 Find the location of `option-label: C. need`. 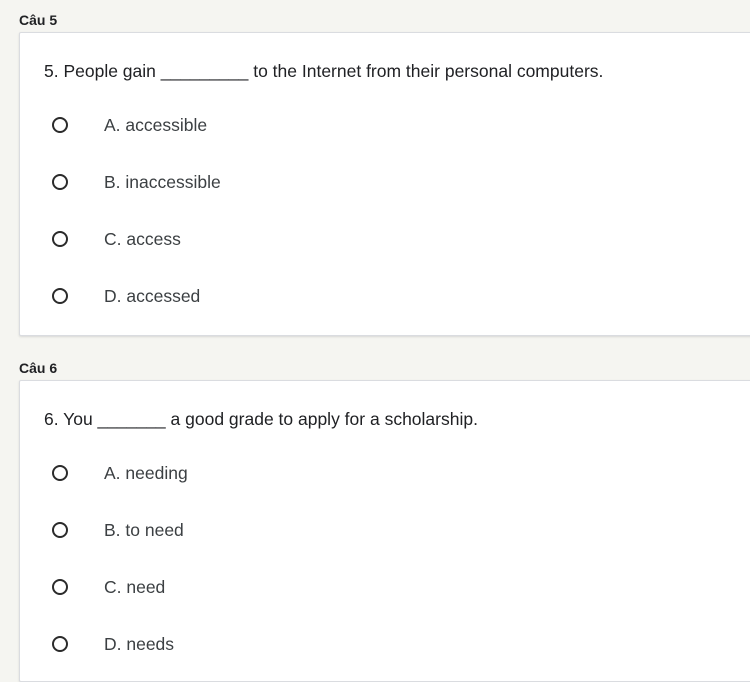

option-label: C. need is located at coordinates (135, 586).